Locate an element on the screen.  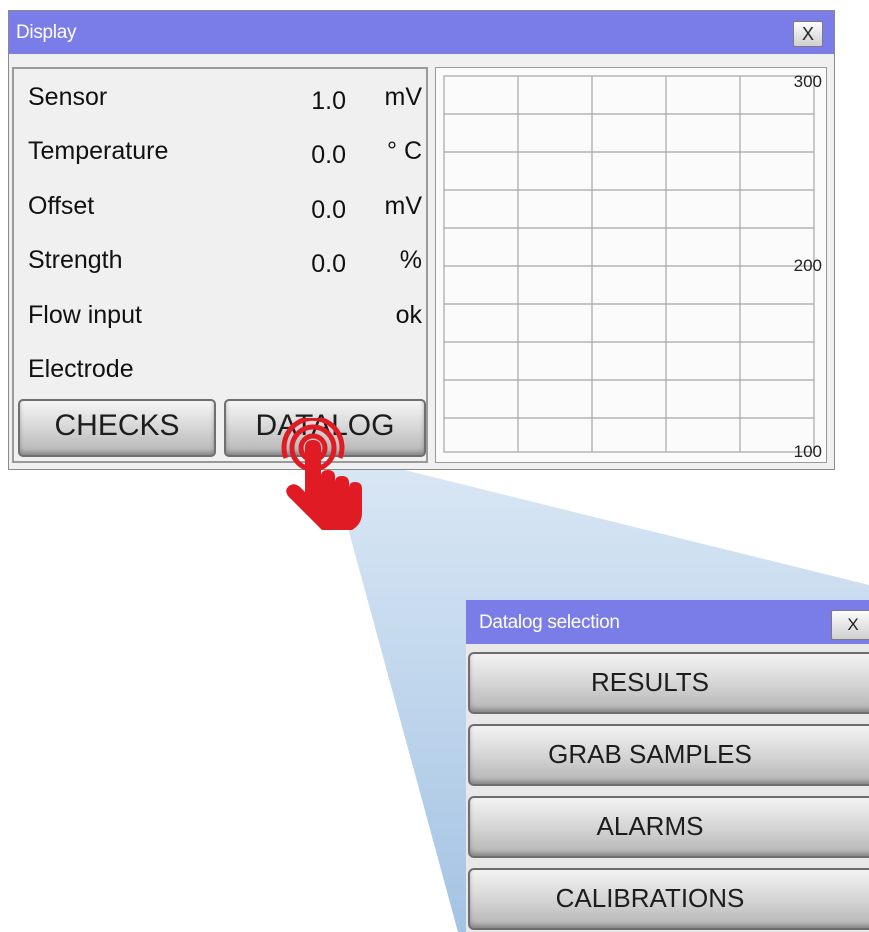
reading-row-offset: Offset 0.0 mV is located at coordinates (221, 204).